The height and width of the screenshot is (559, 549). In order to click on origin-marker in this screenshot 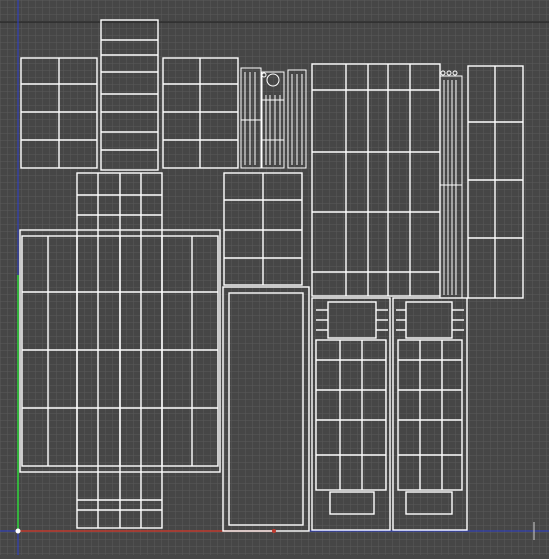, I will do `click(18, 531)`.